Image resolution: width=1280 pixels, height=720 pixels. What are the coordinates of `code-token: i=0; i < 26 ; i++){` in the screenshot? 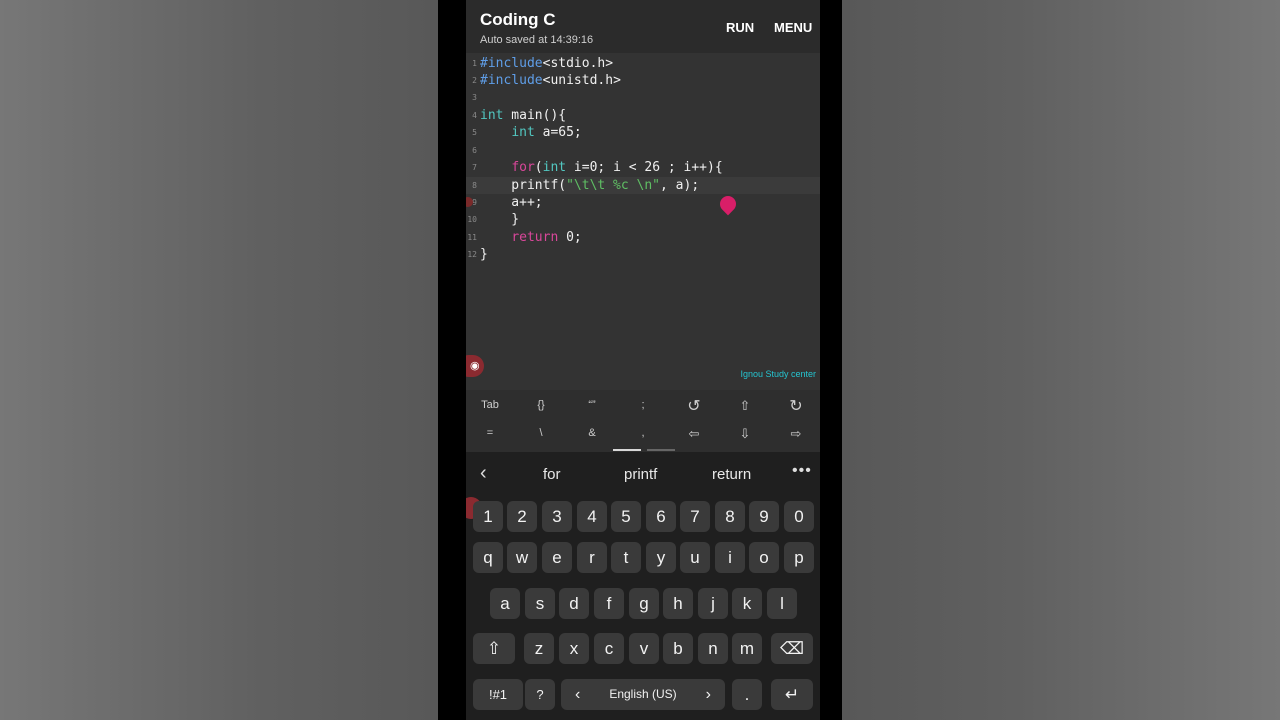 It's located at (644, 167).